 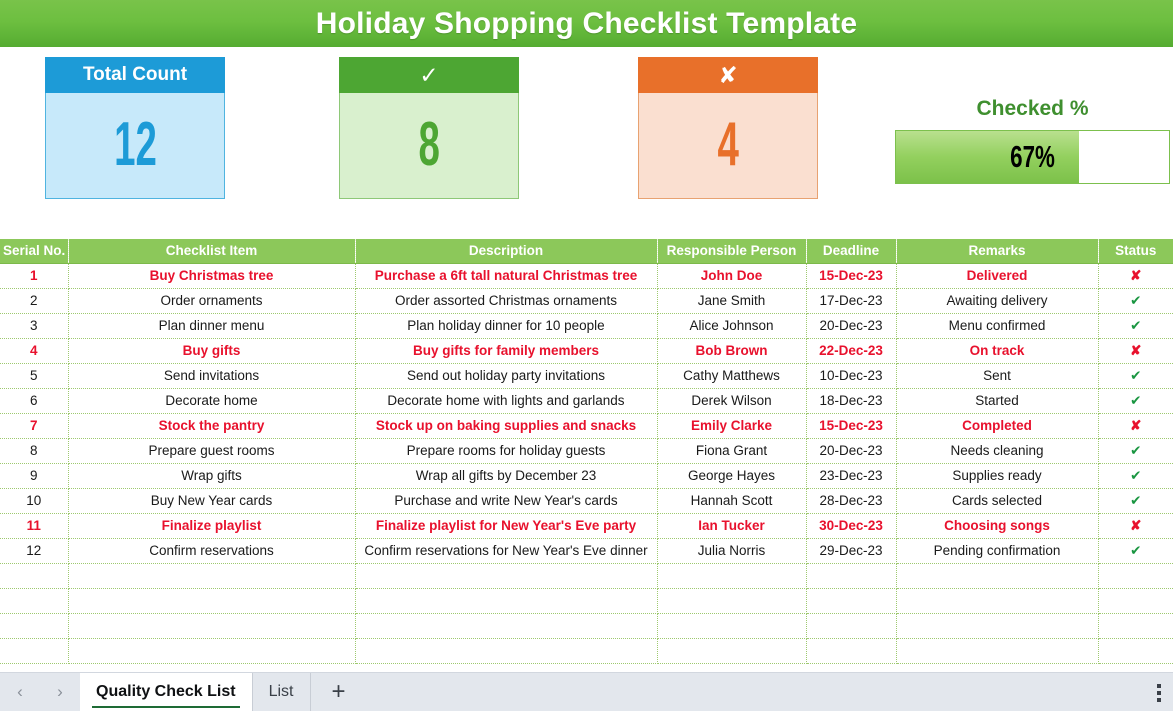 I want to click on next-sheet-icon: ›, so click(x=60, y=692).